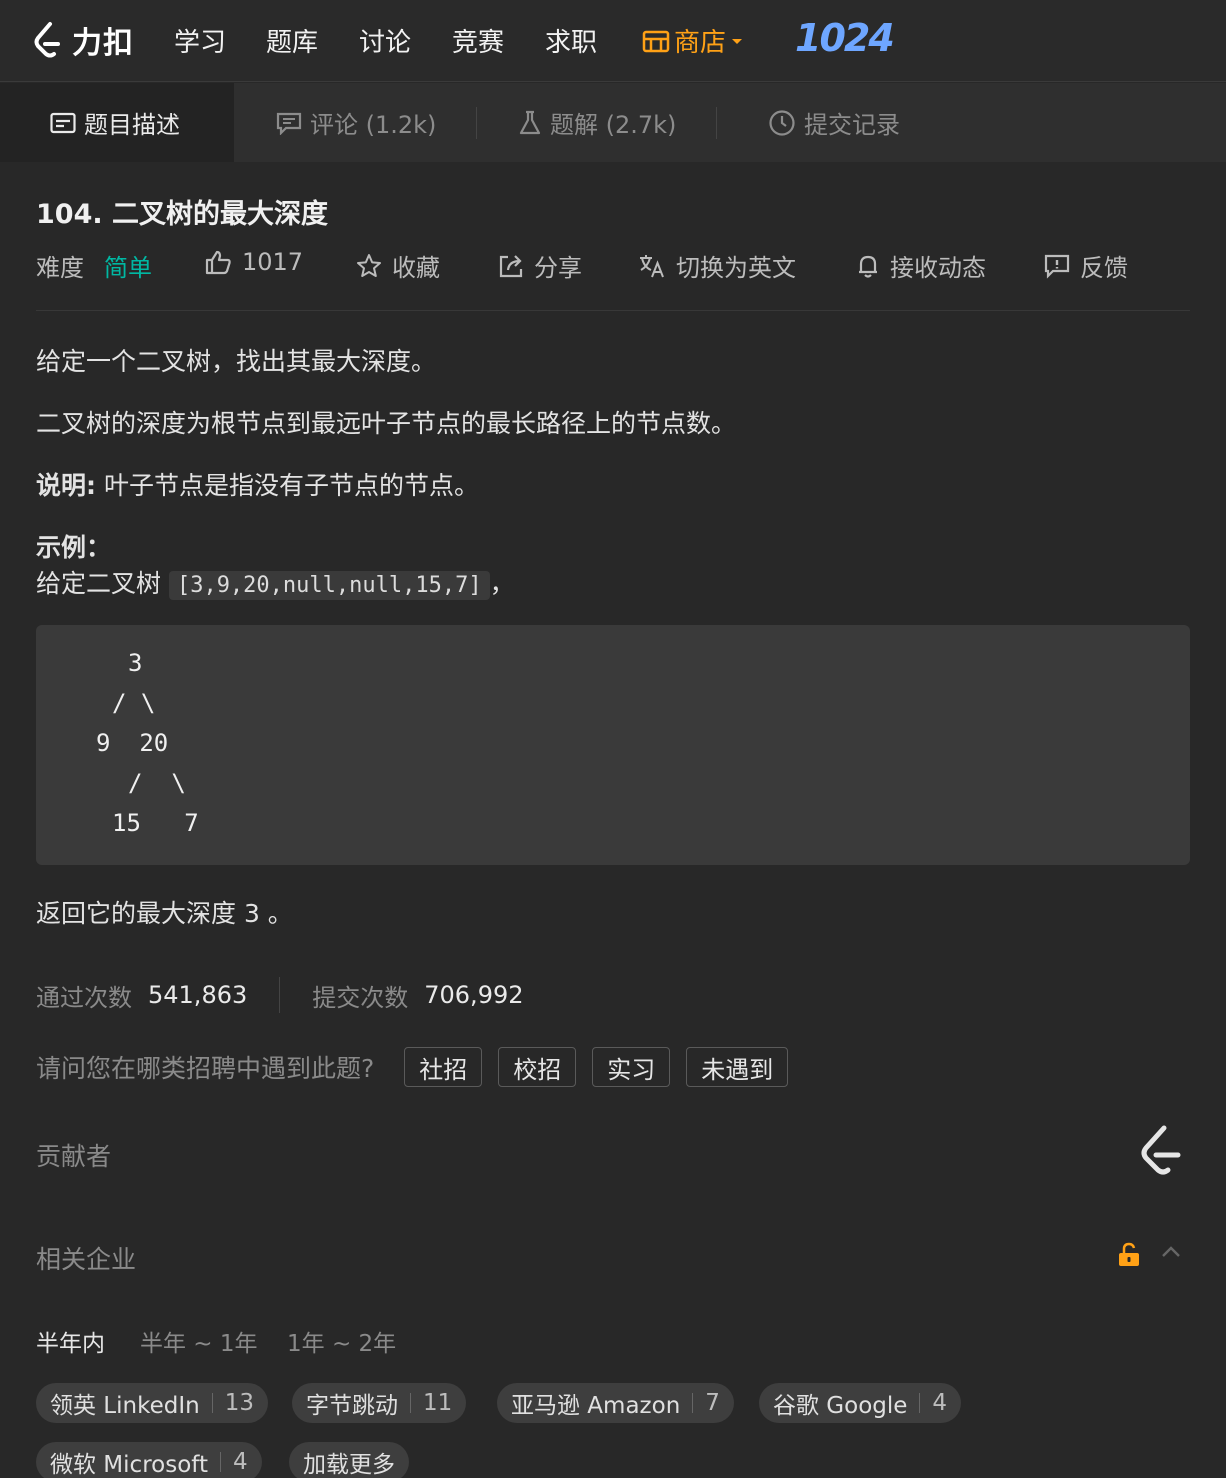 The width and height of the screenshot is (1226, 1478). Describe the element at coordinates (102, 583) in the screenshot. I see `example-prefix: 给定二叉树` at that location.